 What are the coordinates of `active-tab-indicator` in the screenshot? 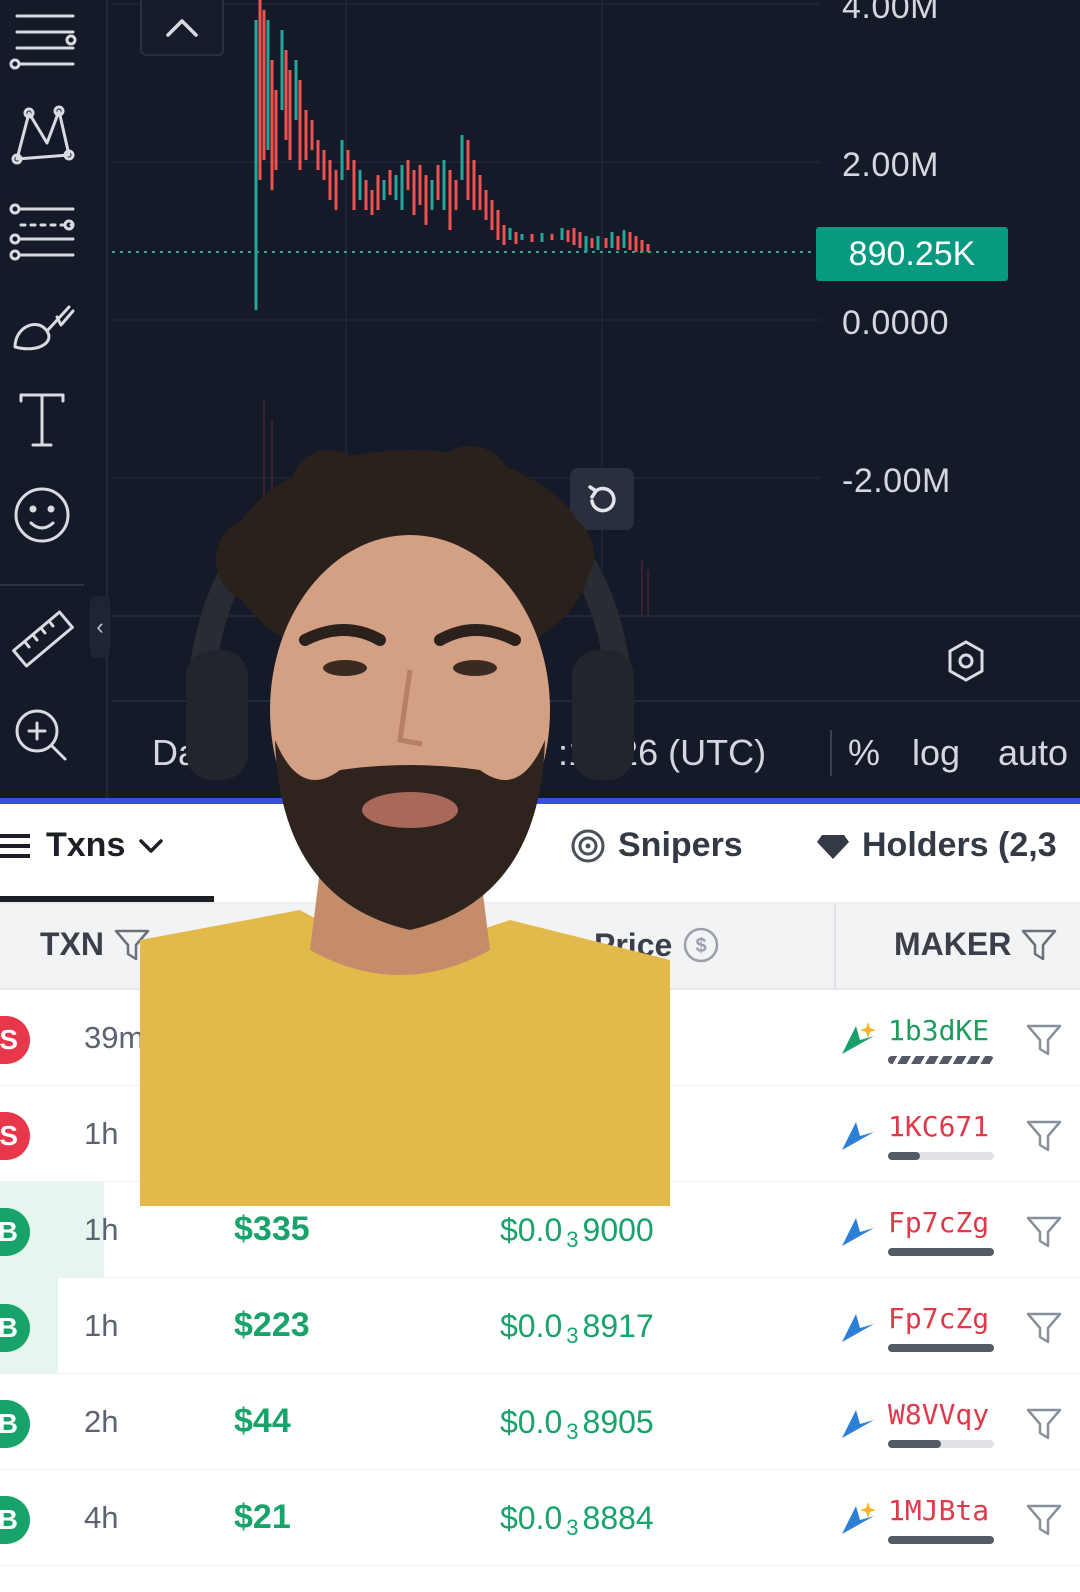 It's located at (107, 899).